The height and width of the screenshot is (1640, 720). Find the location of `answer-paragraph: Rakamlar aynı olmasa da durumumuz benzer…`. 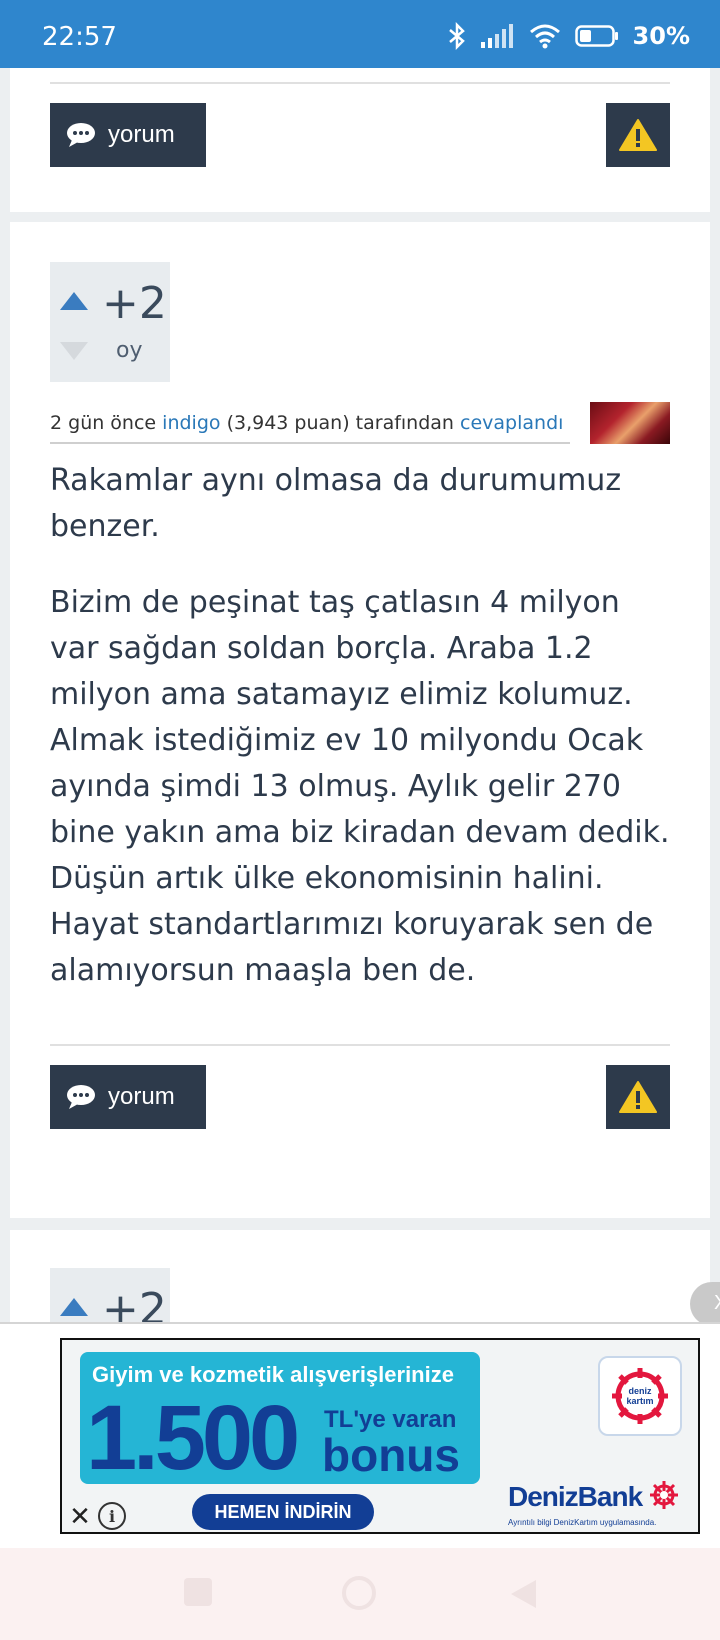

answer-paragraph: Rakamlar aynı olmasa da durumumuz benzer… is located at coordinates (336, 503).